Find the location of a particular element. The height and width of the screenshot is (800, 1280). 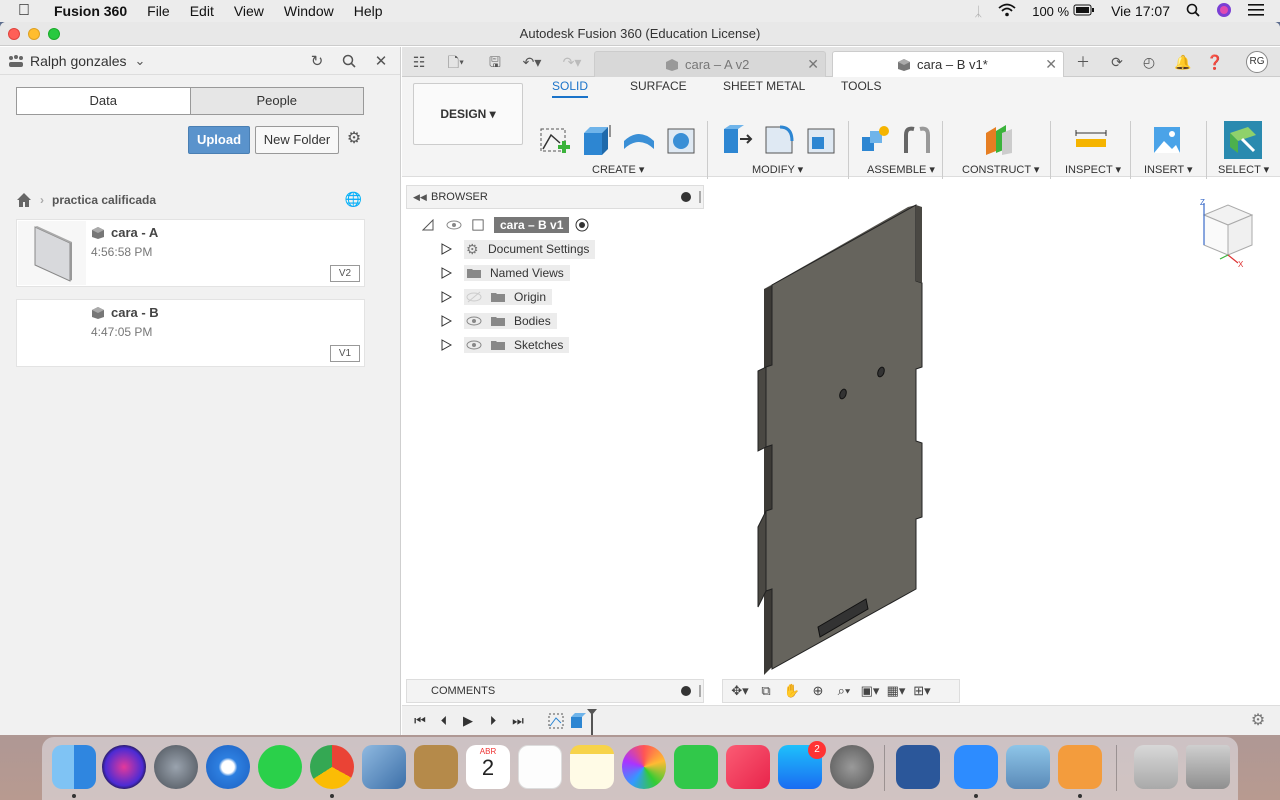

browser-panel-header: ◀◀ BROWSER is located at coordinates (555, 197).